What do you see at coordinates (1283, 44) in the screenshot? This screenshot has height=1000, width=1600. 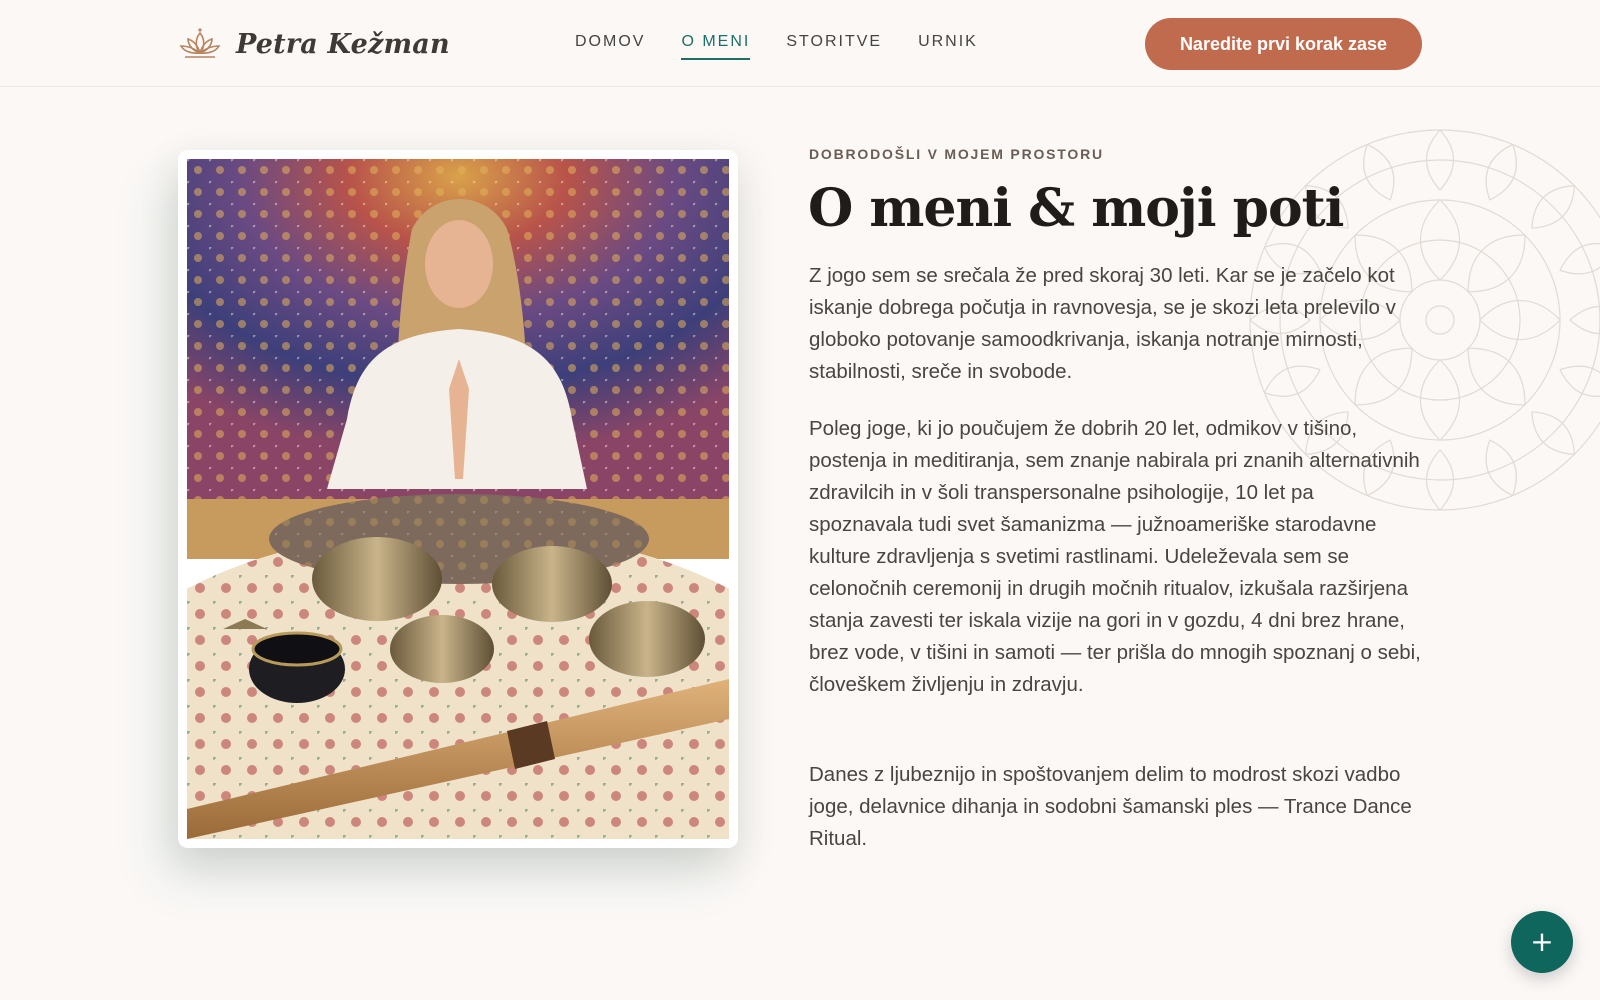 I see `cta-button: Naredite prvi korak zase` at bounding box center [1283, 44].